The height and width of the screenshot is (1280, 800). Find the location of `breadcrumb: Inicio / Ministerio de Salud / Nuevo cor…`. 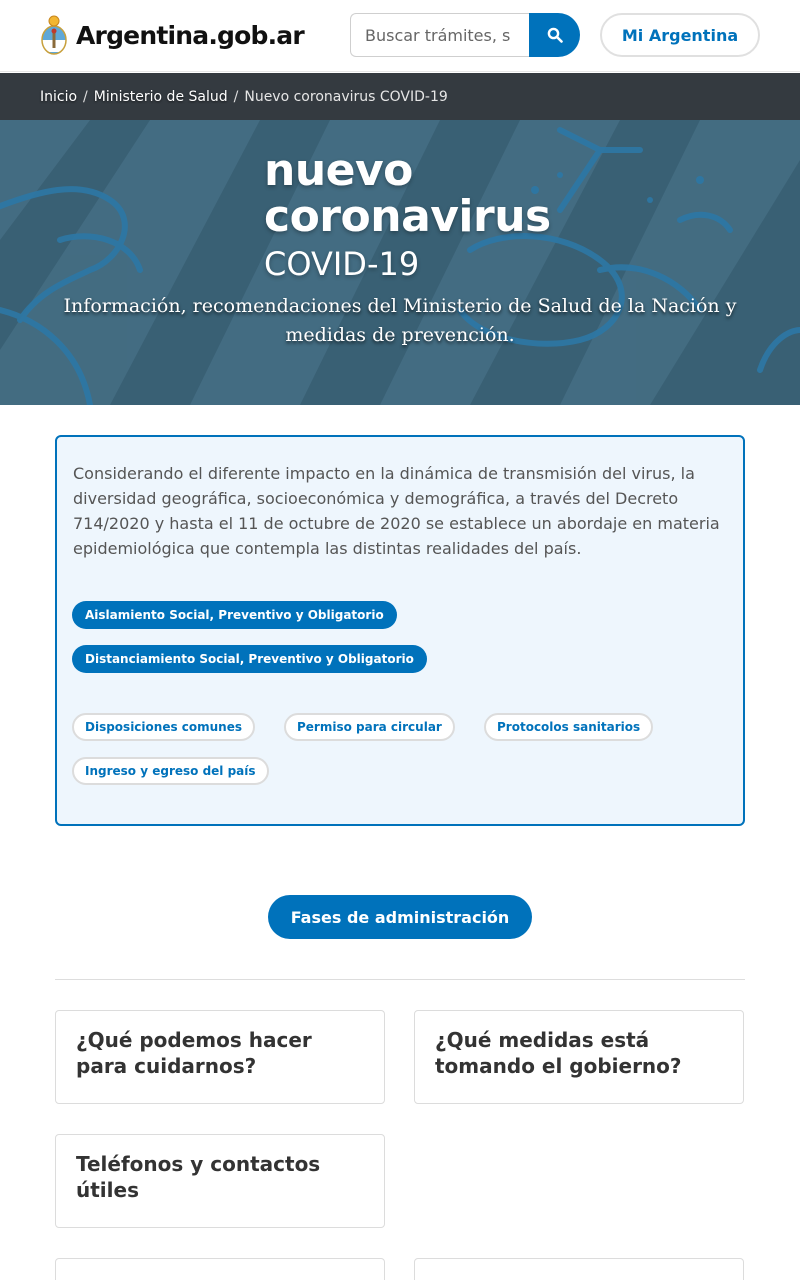

breadcrumb: Inicio / Ministerio de Salud / Nuevo cor… is located at coordinates (400, 96).